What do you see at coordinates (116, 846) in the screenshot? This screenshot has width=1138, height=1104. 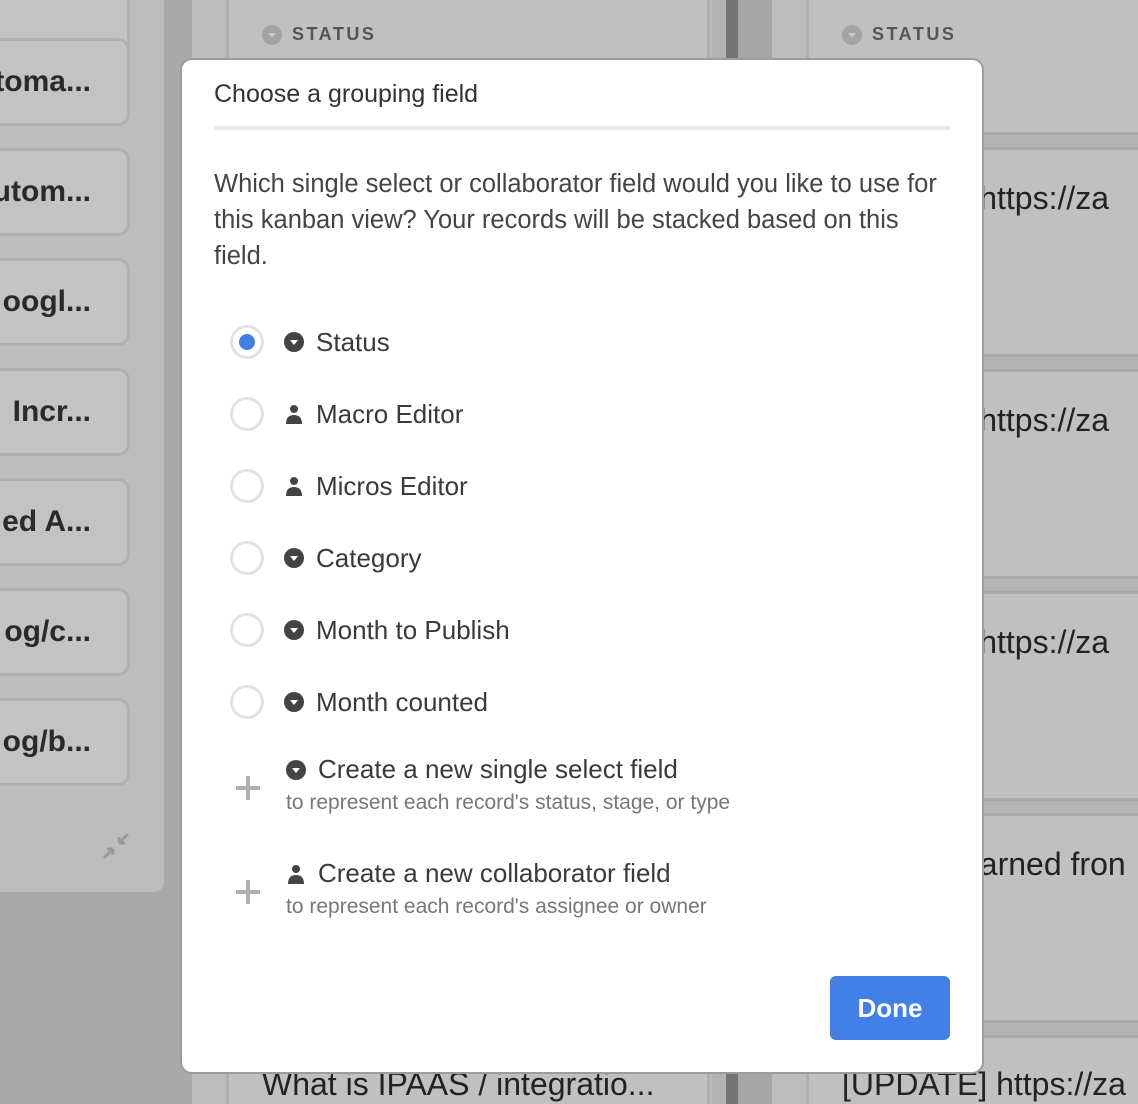 I see `collapse-column-icon` at bounding box center [116, 846].